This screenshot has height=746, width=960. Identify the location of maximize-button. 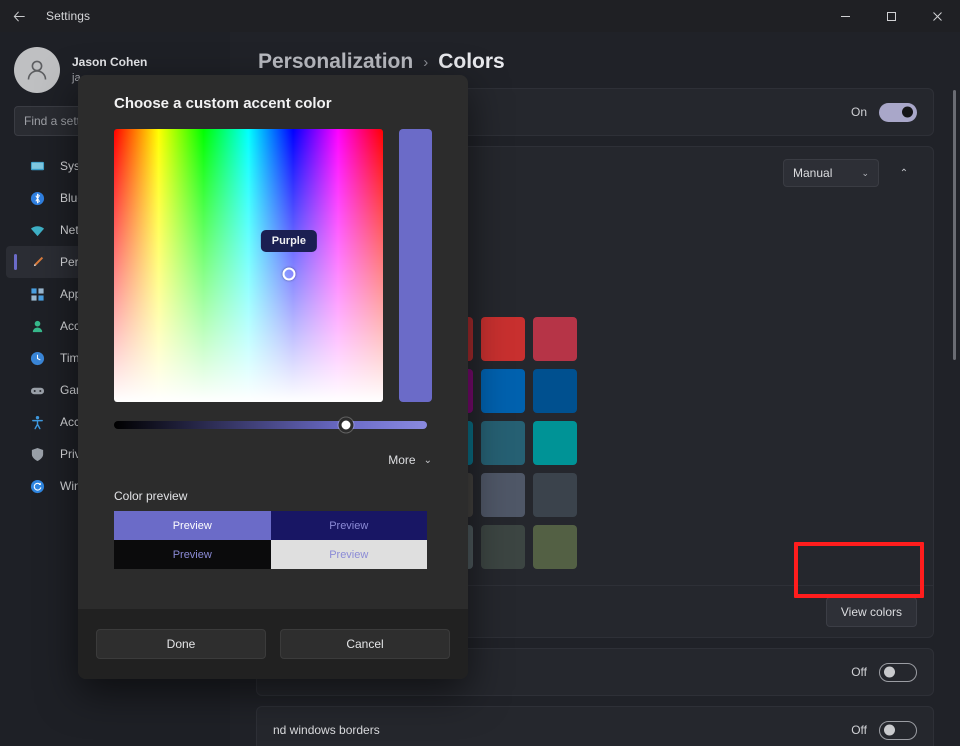
(891, 16).